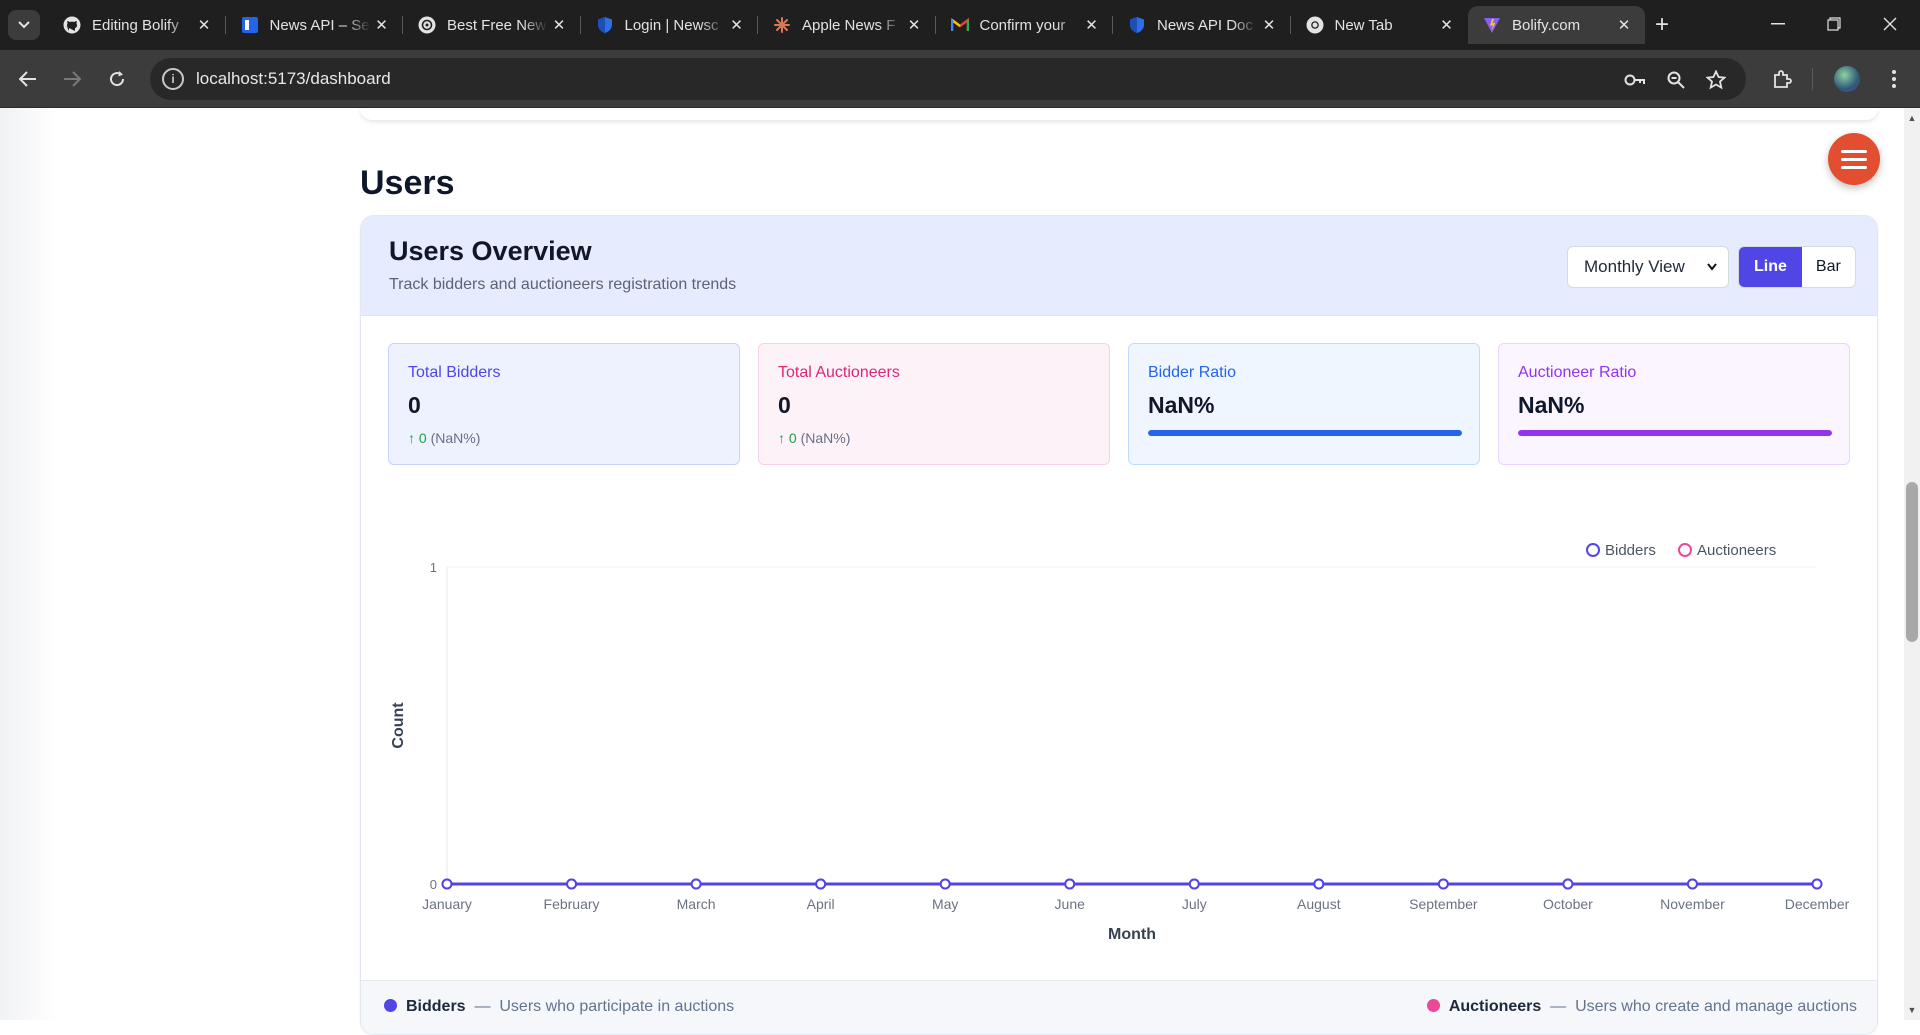 The width and height of the screenshot is (1920, 1035). I want to click on legend-label-auctioneers: Auctioneers, so click(1736, 550).